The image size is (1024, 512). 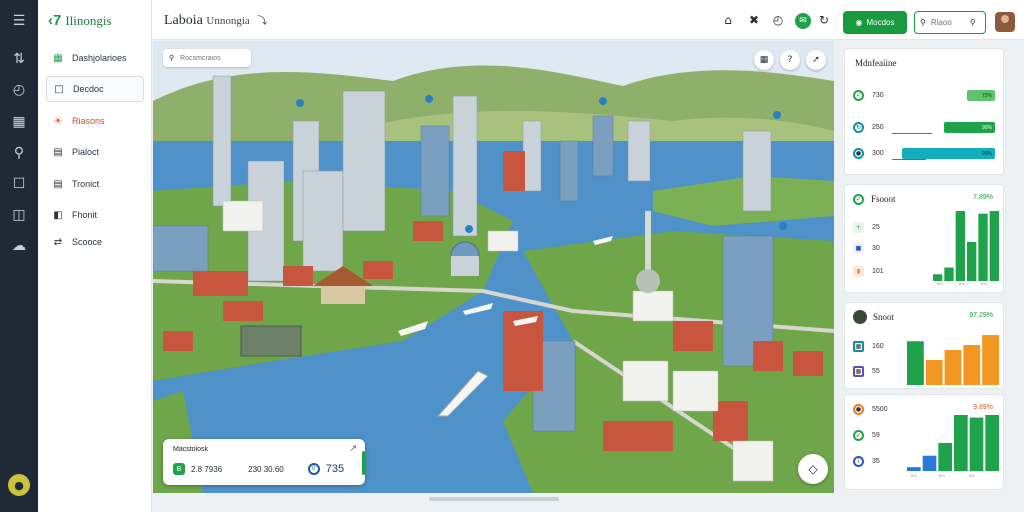 What do you see at coordinates (363, 463) in the screenshot?
I see `card-accent` at bounding box center [363, 463].